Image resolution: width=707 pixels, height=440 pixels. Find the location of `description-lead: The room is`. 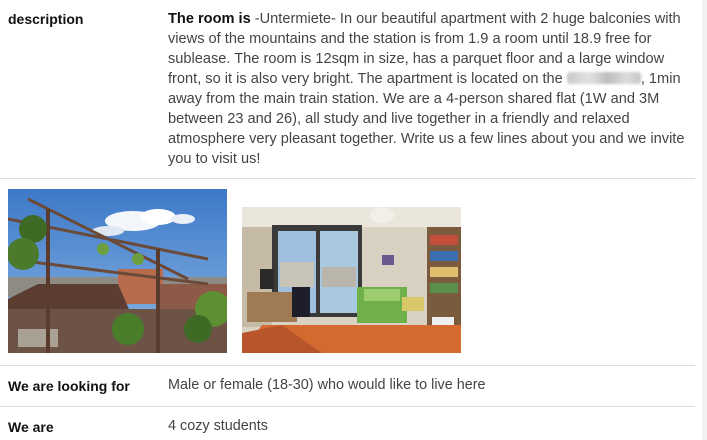

description-lead: The room is is located at coordinates (209, 19).